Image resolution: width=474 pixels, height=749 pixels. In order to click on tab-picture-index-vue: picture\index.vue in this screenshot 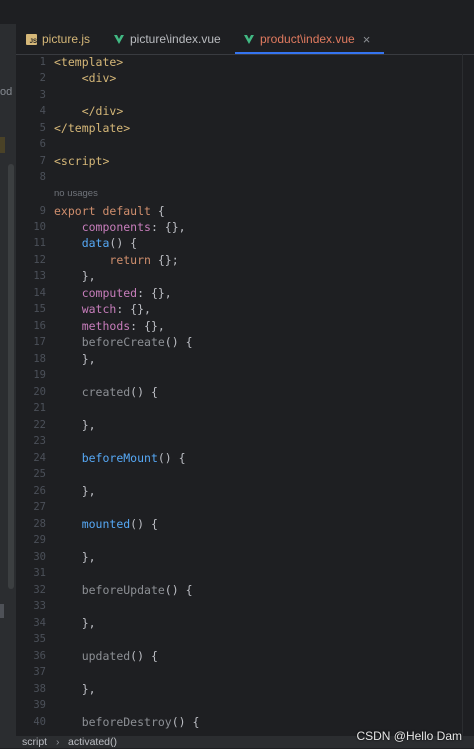, I will do `click(167, 39)`.